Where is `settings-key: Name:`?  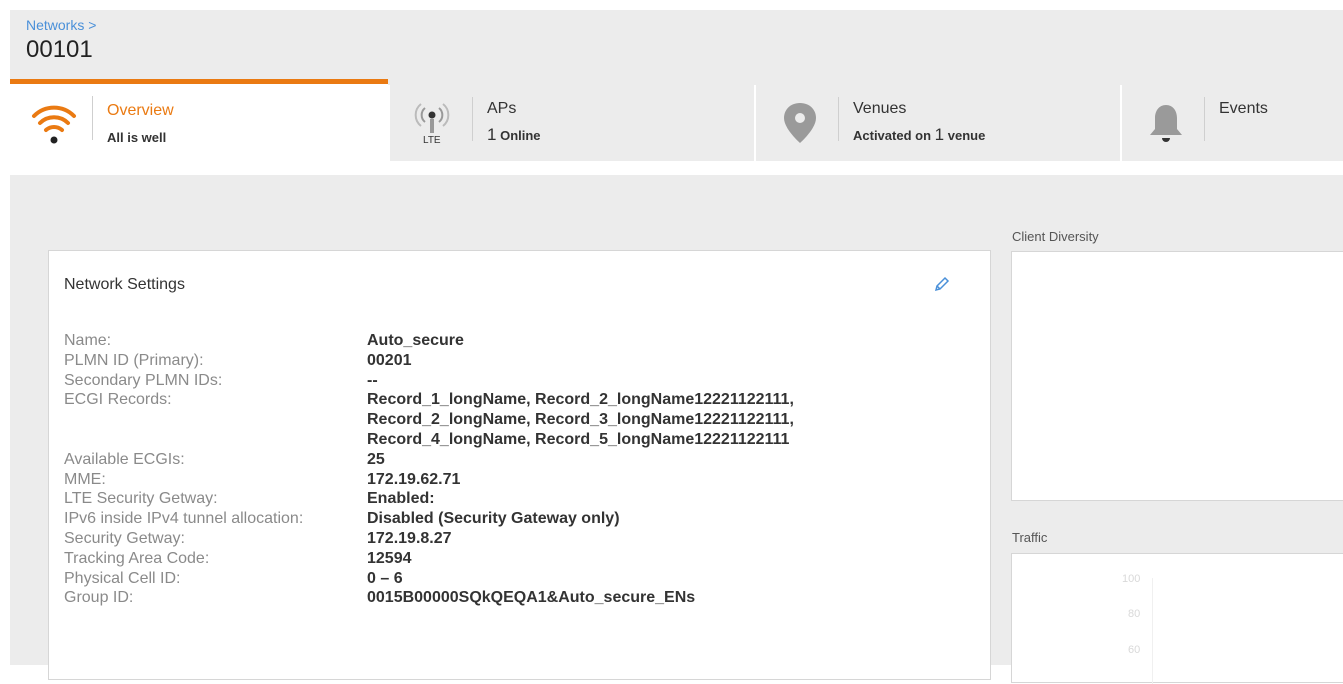
settings-key: Name: is located at coordinates (88, 340).